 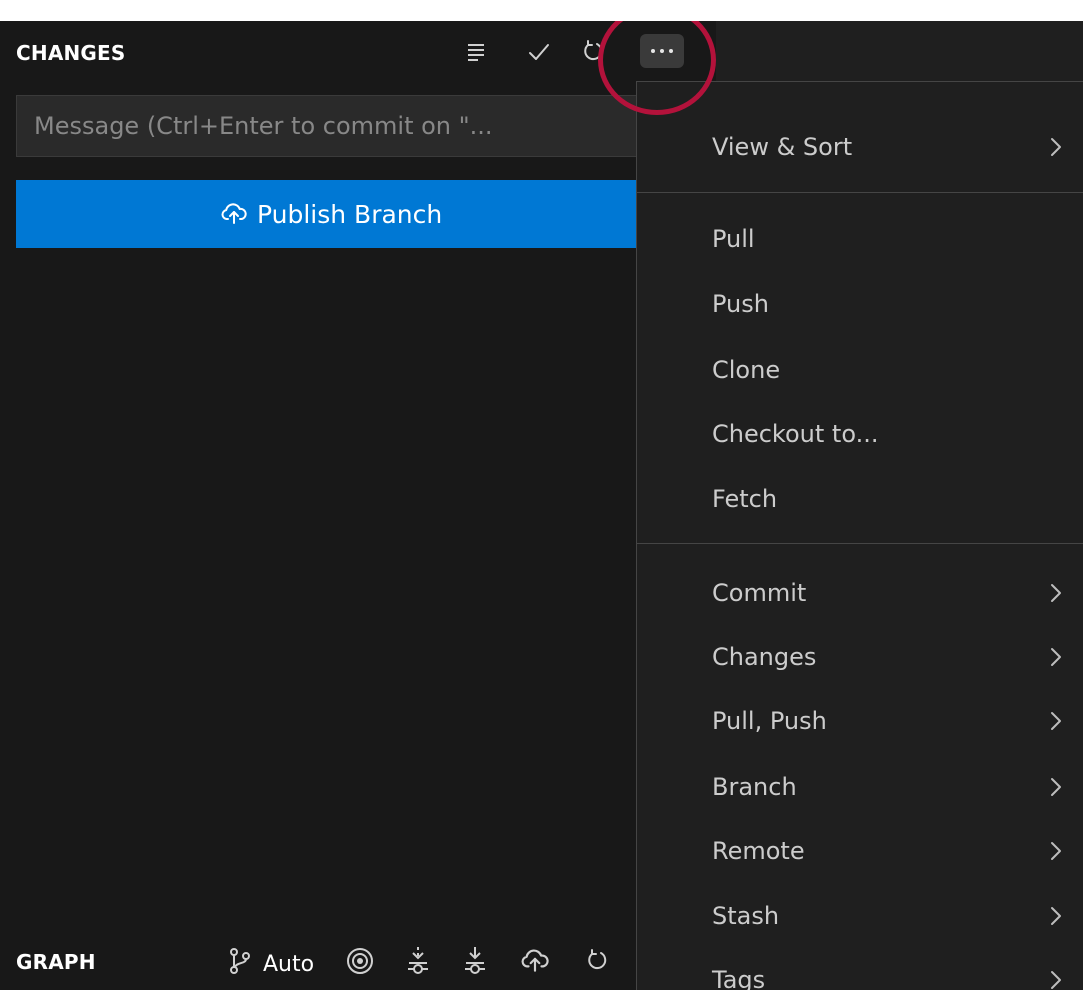 What do you see at coordinates (860, 721) in the screenshot?
I see `menu-item-pull-push: Pull, Push` at bounding box center [860, 721].